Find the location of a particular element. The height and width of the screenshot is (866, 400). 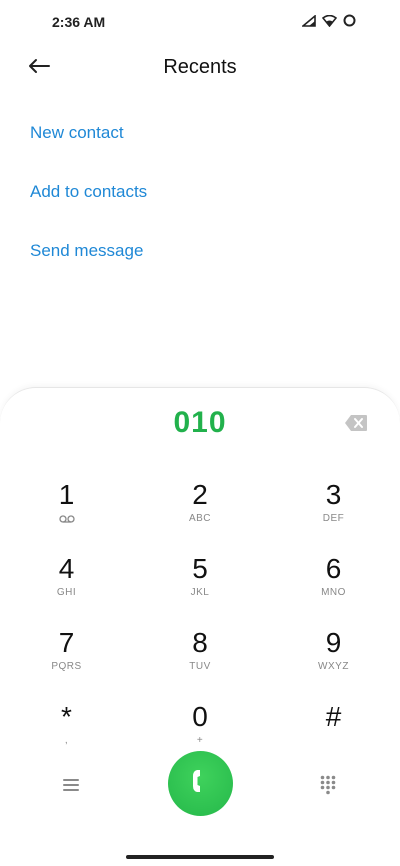

key-digit: 0 is located at coordinates (200, 716).